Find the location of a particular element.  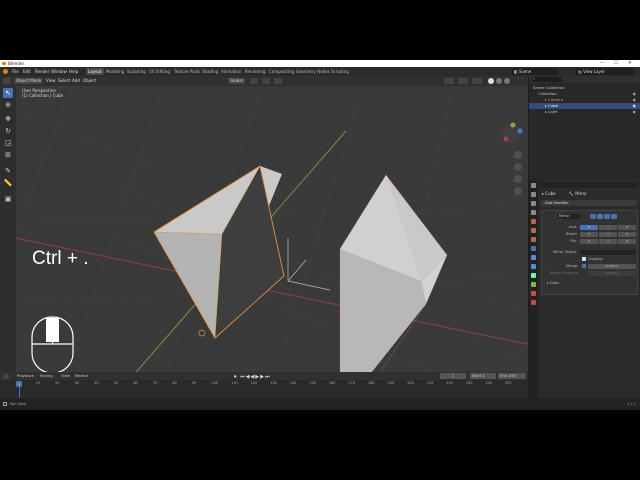

merge-checkbox is located at coordinates (584, 266).